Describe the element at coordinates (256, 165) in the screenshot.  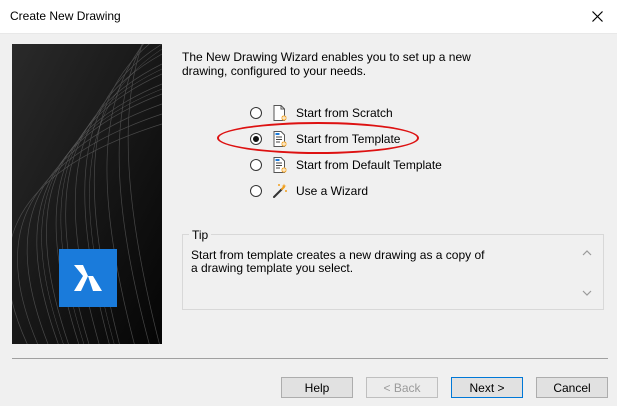
I see `radio-start-from-default-template` at that location.